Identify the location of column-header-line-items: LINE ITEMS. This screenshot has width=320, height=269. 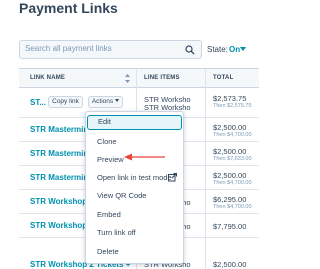
(162, 78).